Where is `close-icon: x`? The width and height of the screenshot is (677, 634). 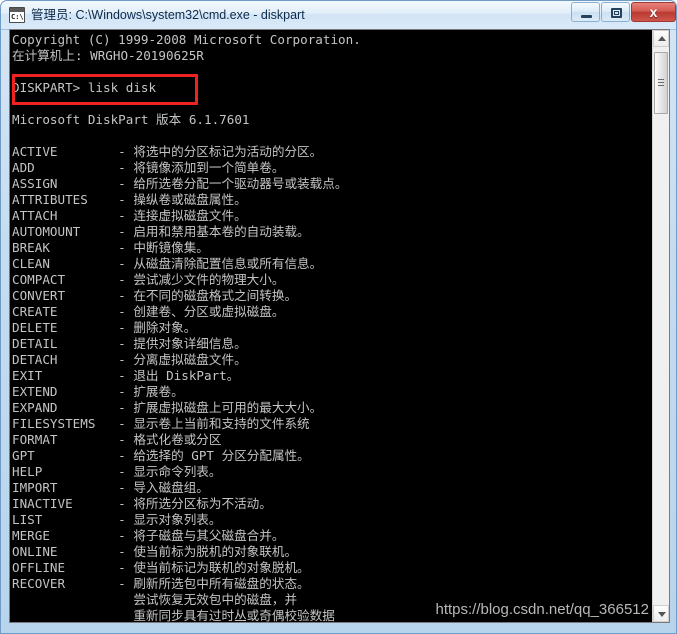
close-icon: x is located at coordinates (653, 12).